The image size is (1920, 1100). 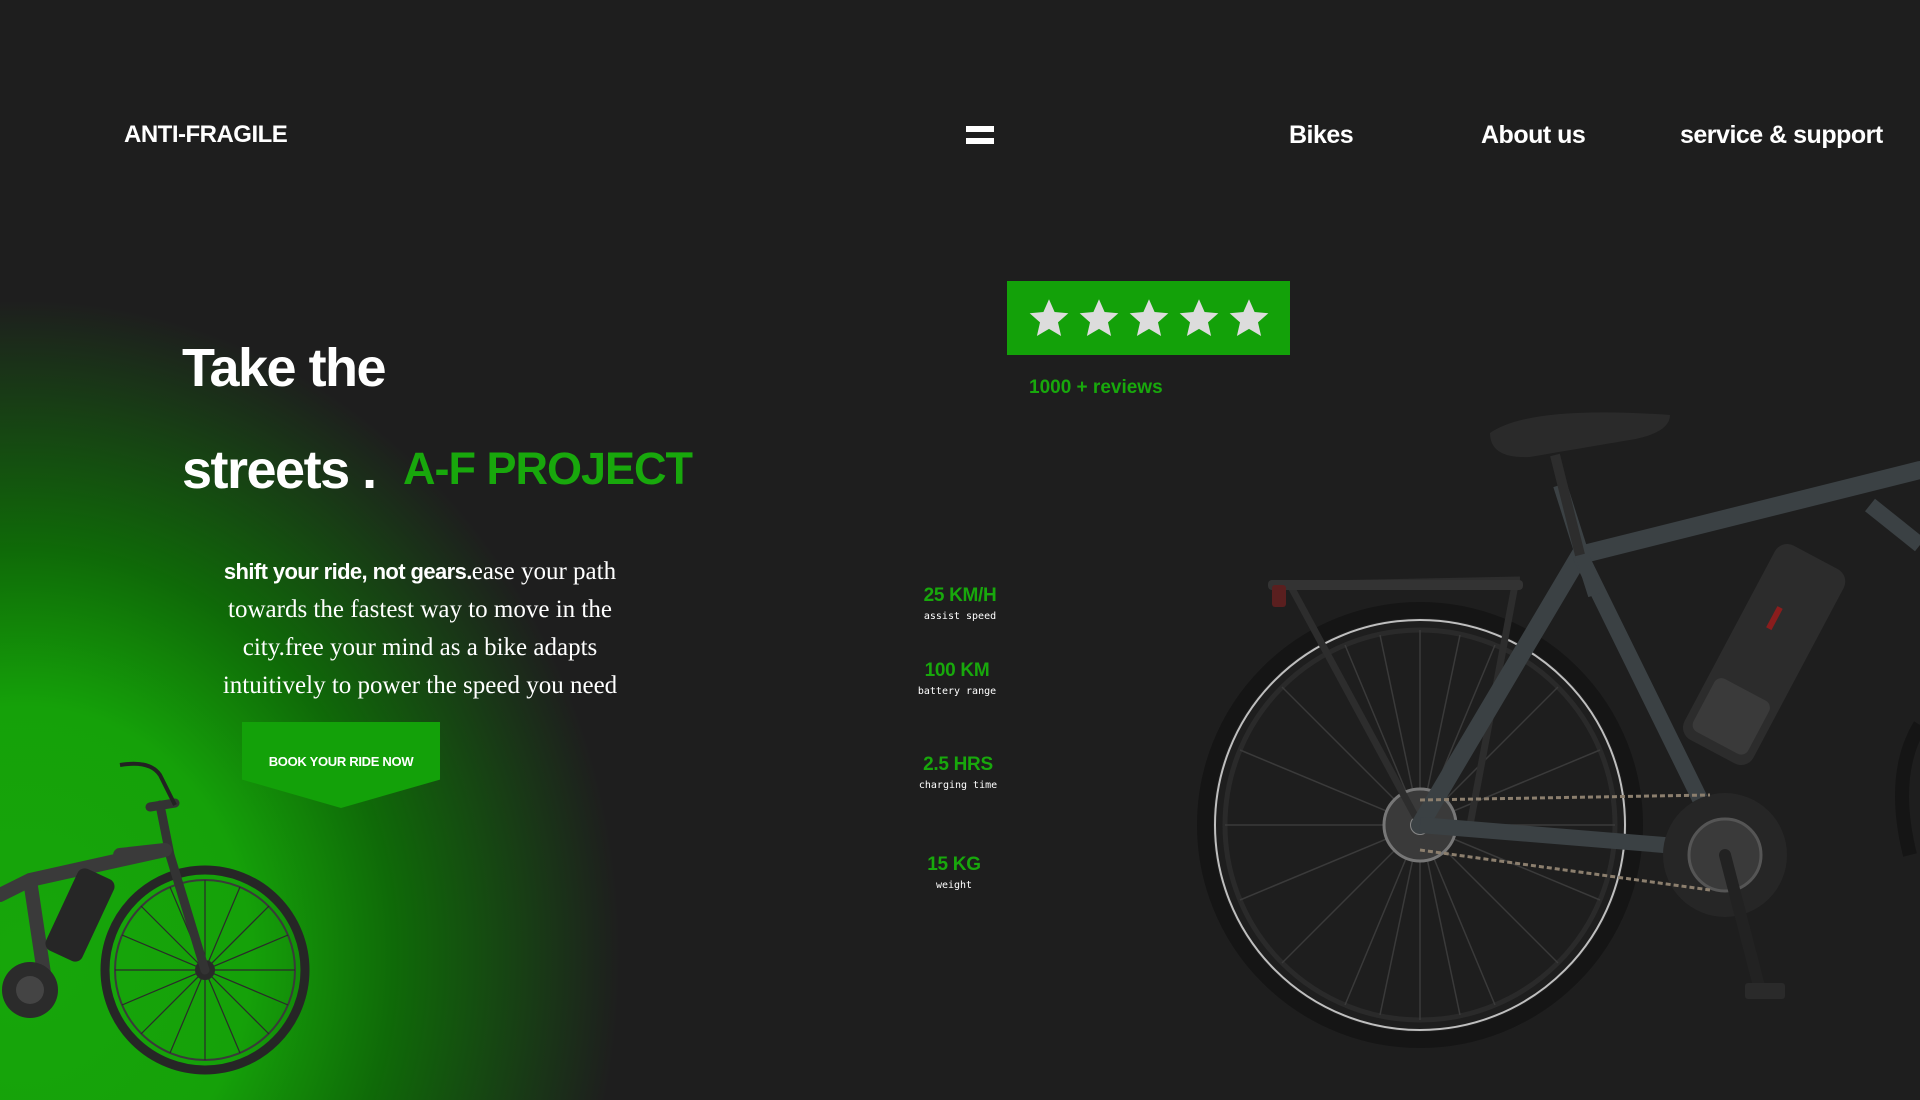 What do you see at coordinates (284, 368) in the screenshot?
I see `hero-headline-line1: Take the` at bounding box center [284, 368].